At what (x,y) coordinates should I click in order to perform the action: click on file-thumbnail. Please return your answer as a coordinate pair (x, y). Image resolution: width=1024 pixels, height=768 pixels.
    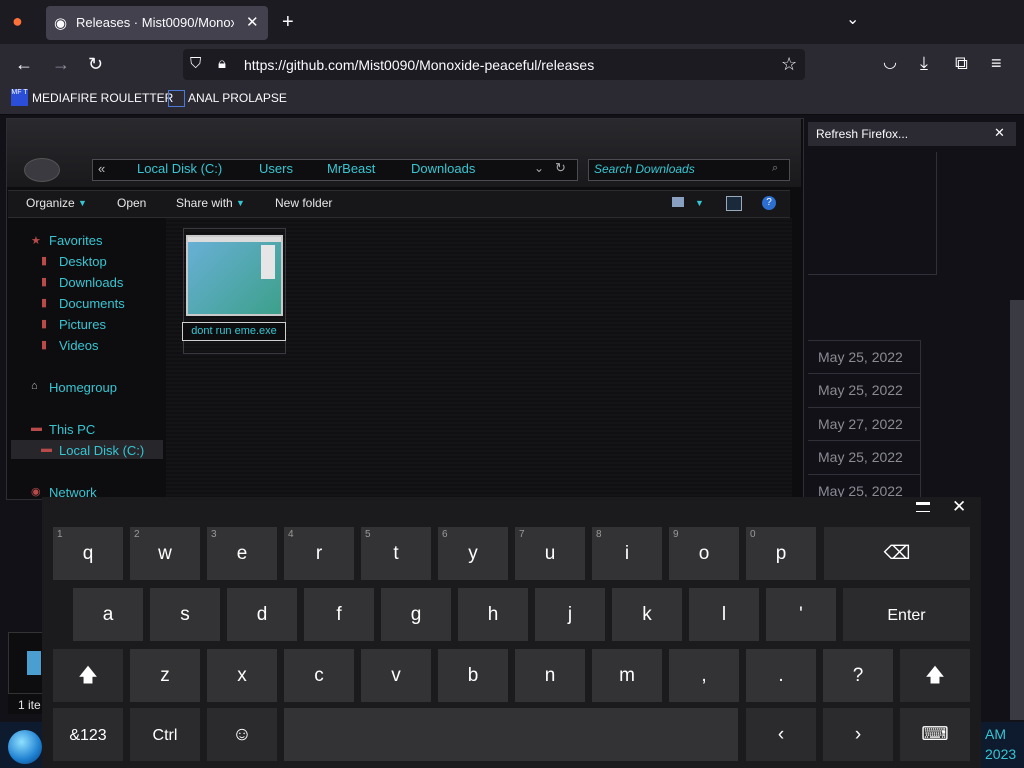
    Looking at the image, I should click on (234, 275).